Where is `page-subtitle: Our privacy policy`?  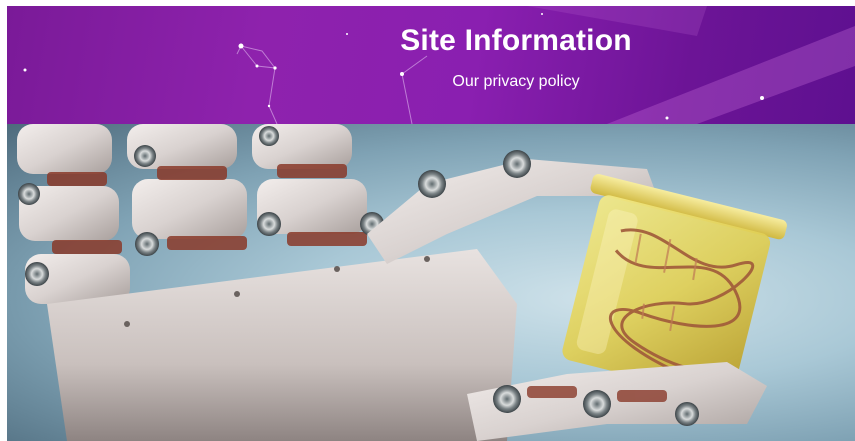
page-subtitle: Our privacy policy is located at coordinates (516, 81).